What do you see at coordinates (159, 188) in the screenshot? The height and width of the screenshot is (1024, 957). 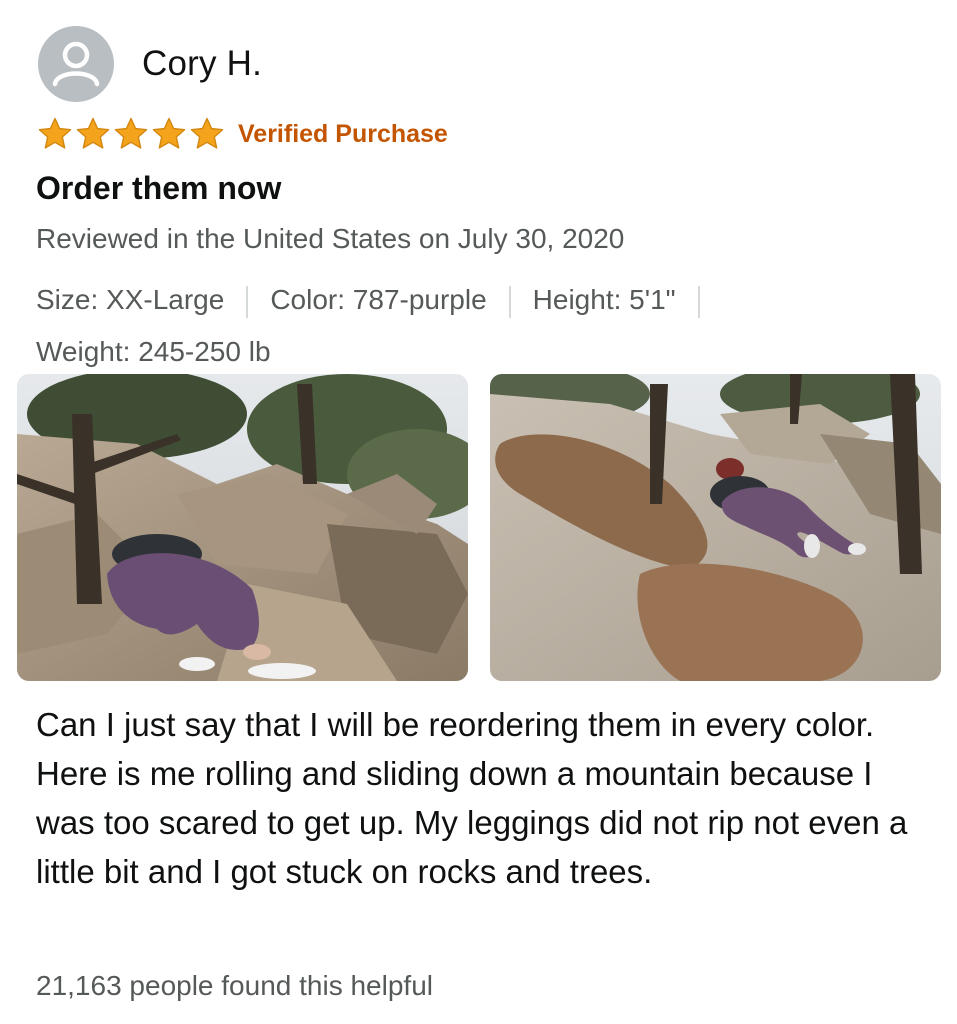 I see `review-title: Order them now` at bounding box center [159, 188].